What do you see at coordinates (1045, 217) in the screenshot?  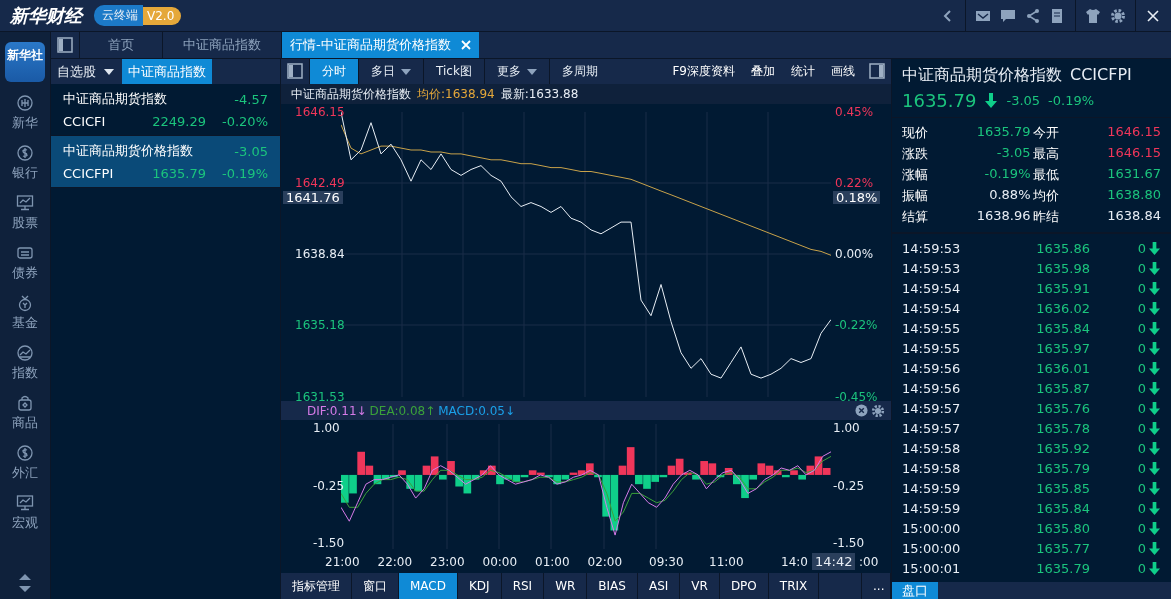 I see `stat-label: 昨结` at bounding box center [1045, 217].